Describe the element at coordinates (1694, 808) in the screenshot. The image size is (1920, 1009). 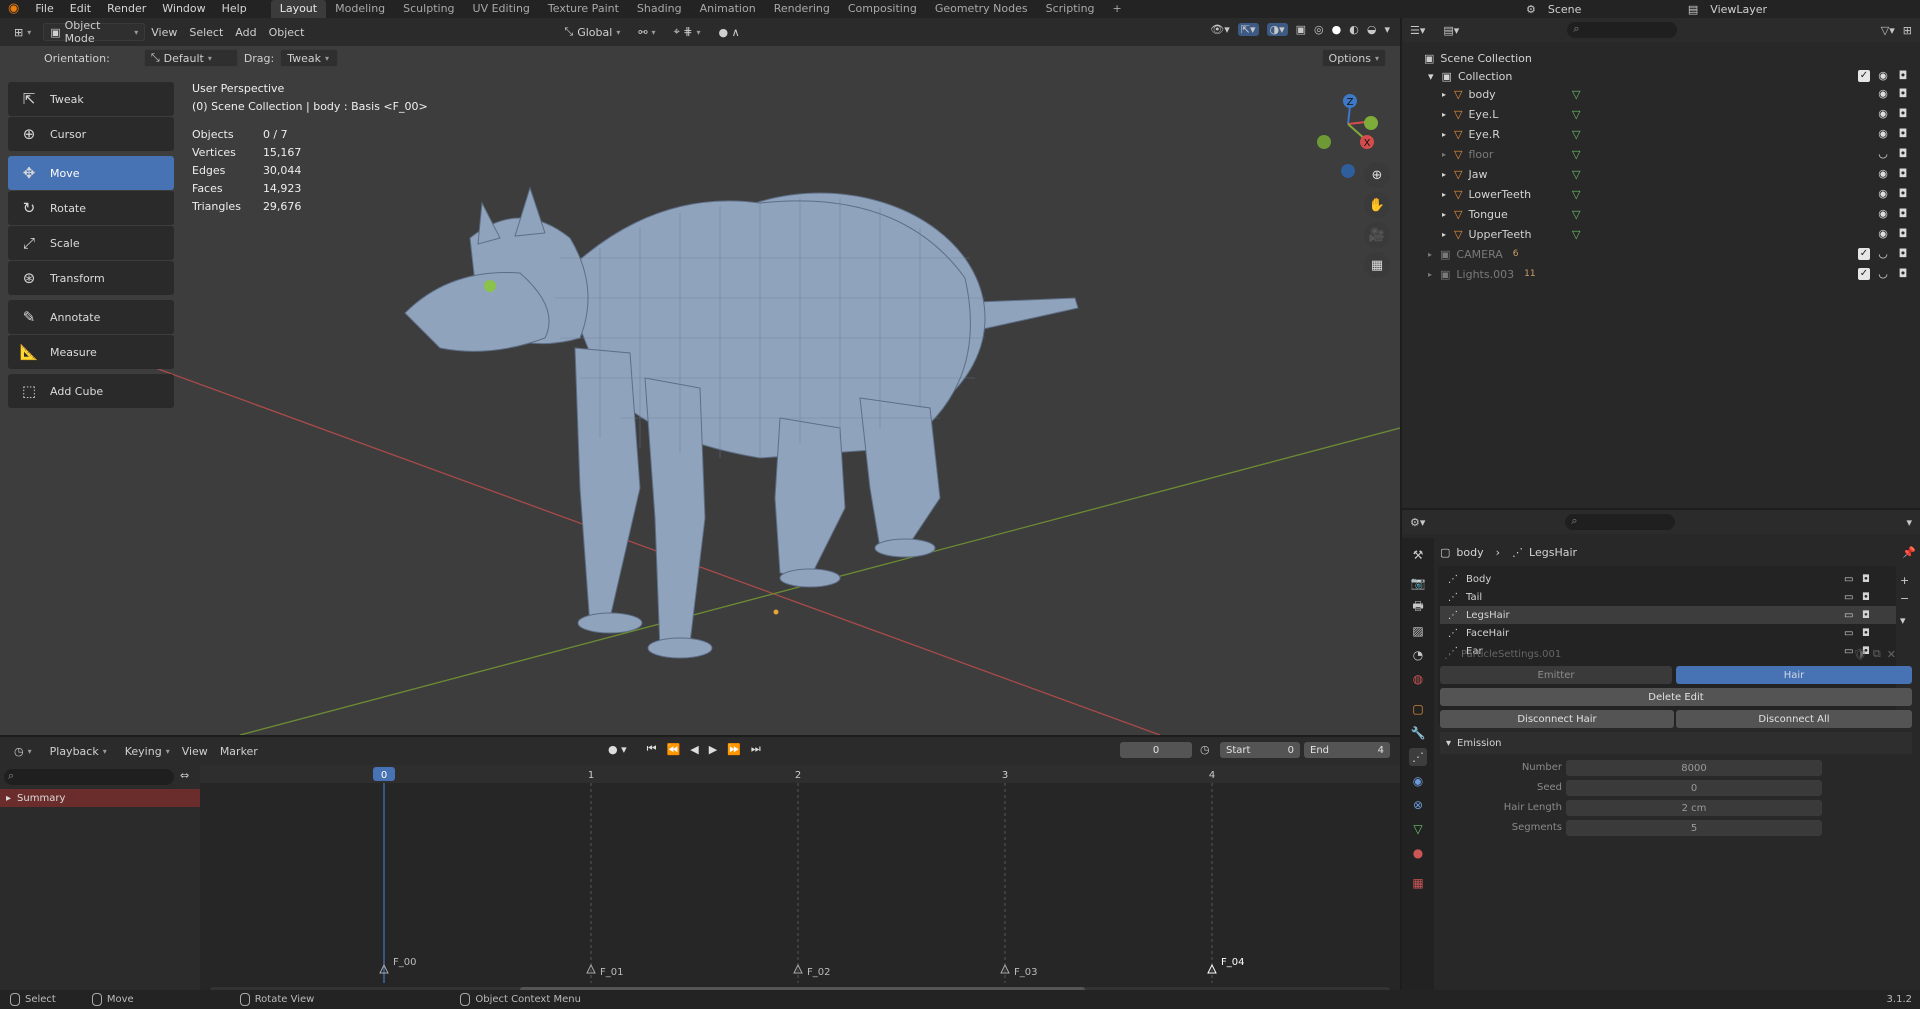
I see `field-value: 2 cm` at that location.